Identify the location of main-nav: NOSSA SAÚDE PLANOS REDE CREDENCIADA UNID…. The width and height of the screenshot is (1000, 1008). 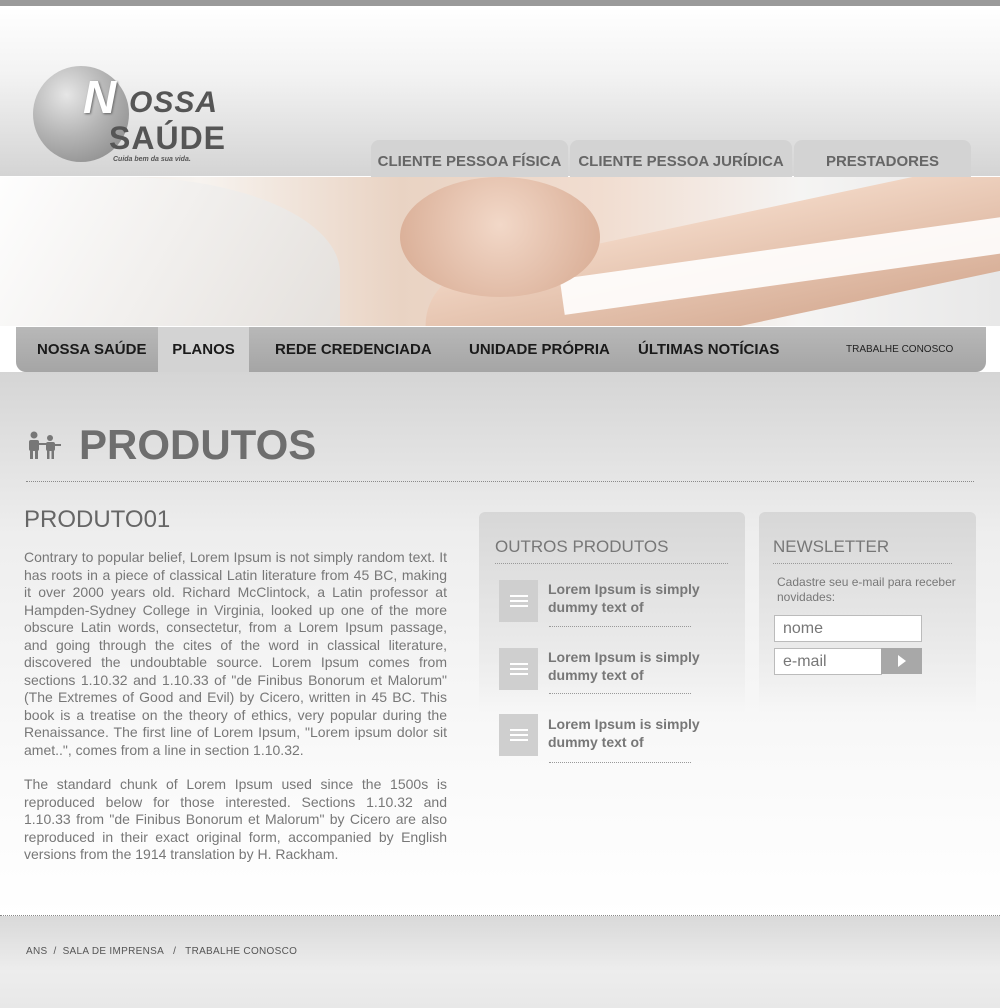
(501, 349).